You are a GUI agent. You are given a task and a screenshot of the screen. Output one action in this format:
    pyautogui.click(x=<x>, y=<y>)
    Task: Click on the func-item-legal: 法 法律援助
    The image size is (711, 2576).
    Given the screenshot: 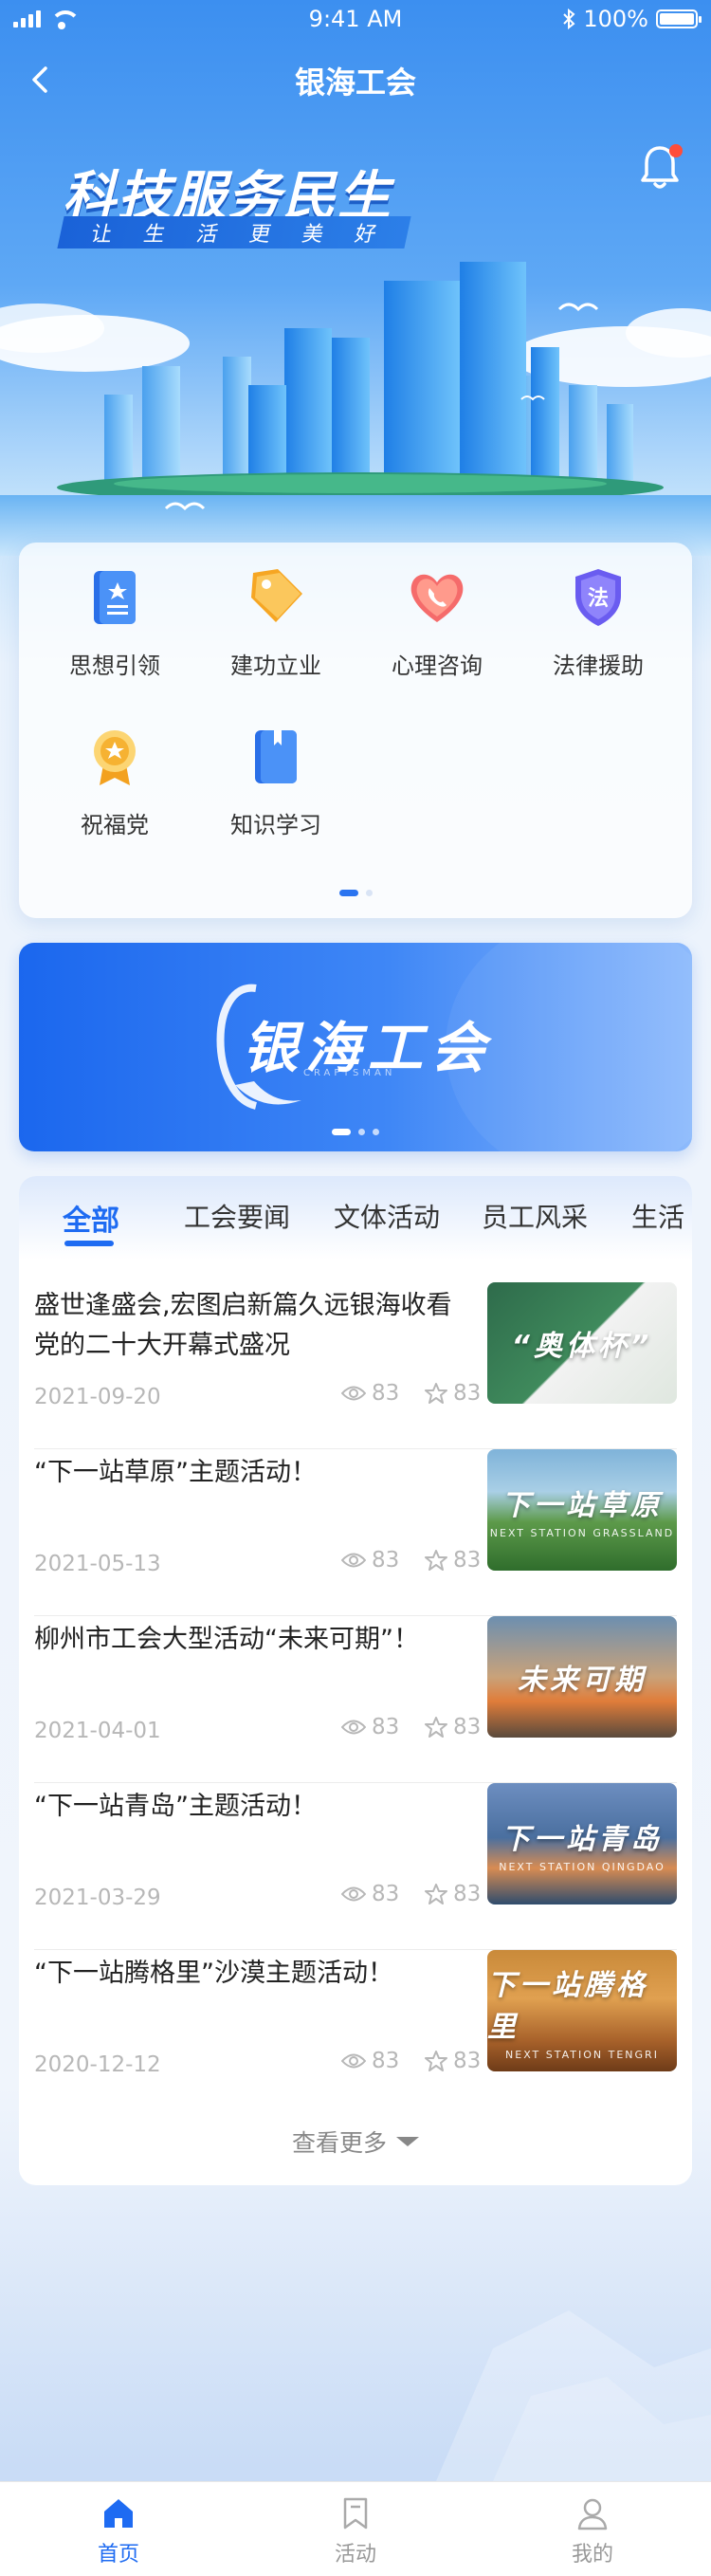 What is the action you would take?
    pyautogui.click(x=598, y=614)
    